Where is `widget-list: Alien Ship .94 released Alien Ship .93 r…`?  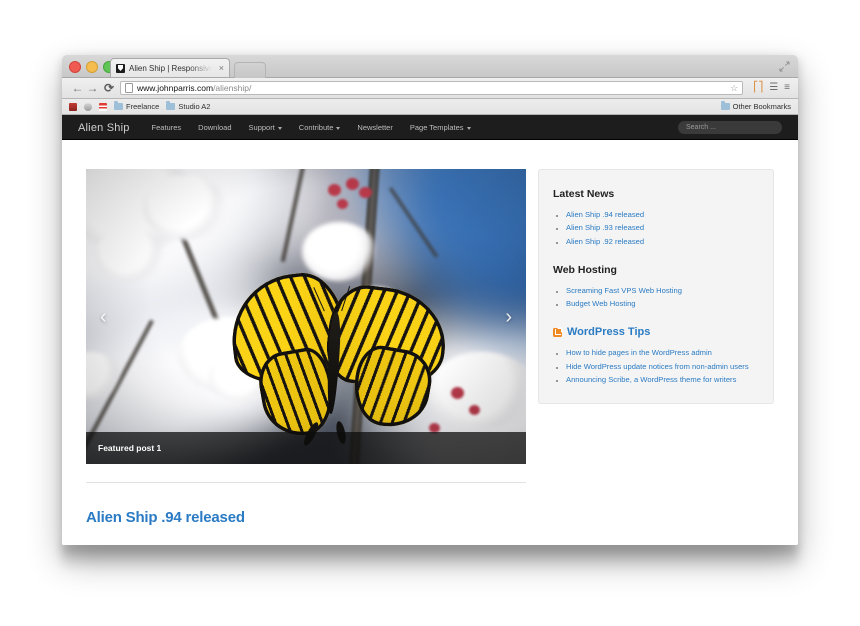
widget-list: Alien Ship .94 released Alien Ship .93 r… is located at coordinates (656, 228).